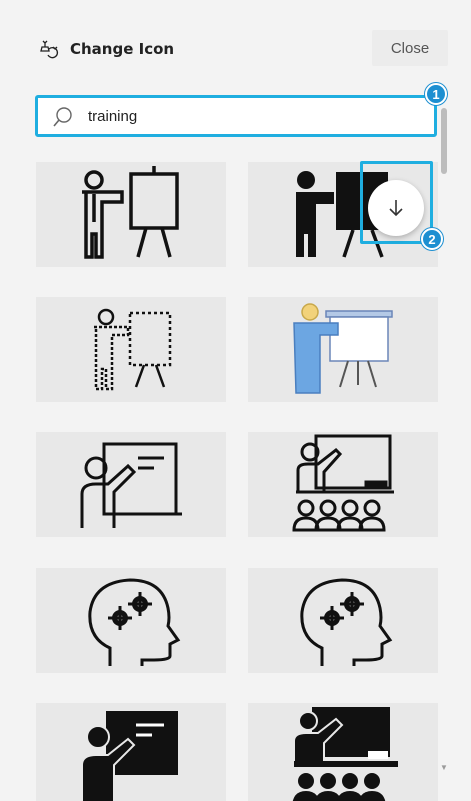 Image resolution: width=471 pixels, height=801 pixels. I want to click on panel-header: Change Icon Close, so click(241, 50).